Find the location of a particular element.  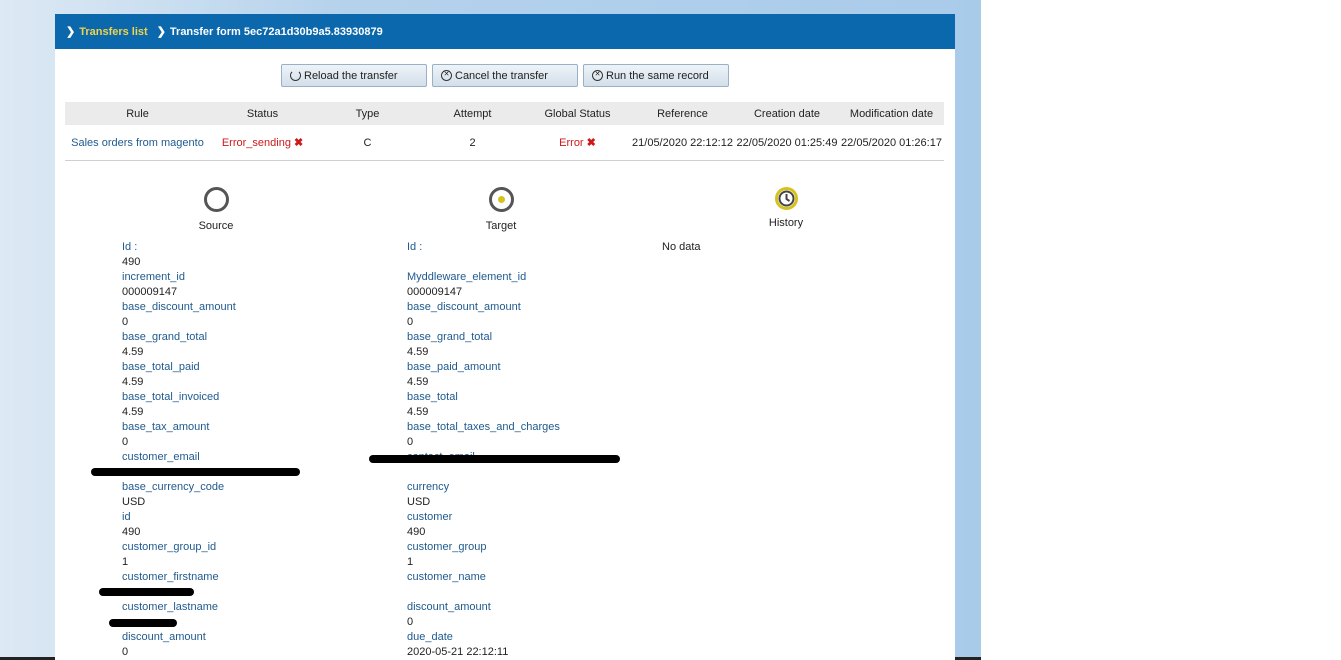

transfers-list-link: Transfers list is located at coordinates (113, 32).